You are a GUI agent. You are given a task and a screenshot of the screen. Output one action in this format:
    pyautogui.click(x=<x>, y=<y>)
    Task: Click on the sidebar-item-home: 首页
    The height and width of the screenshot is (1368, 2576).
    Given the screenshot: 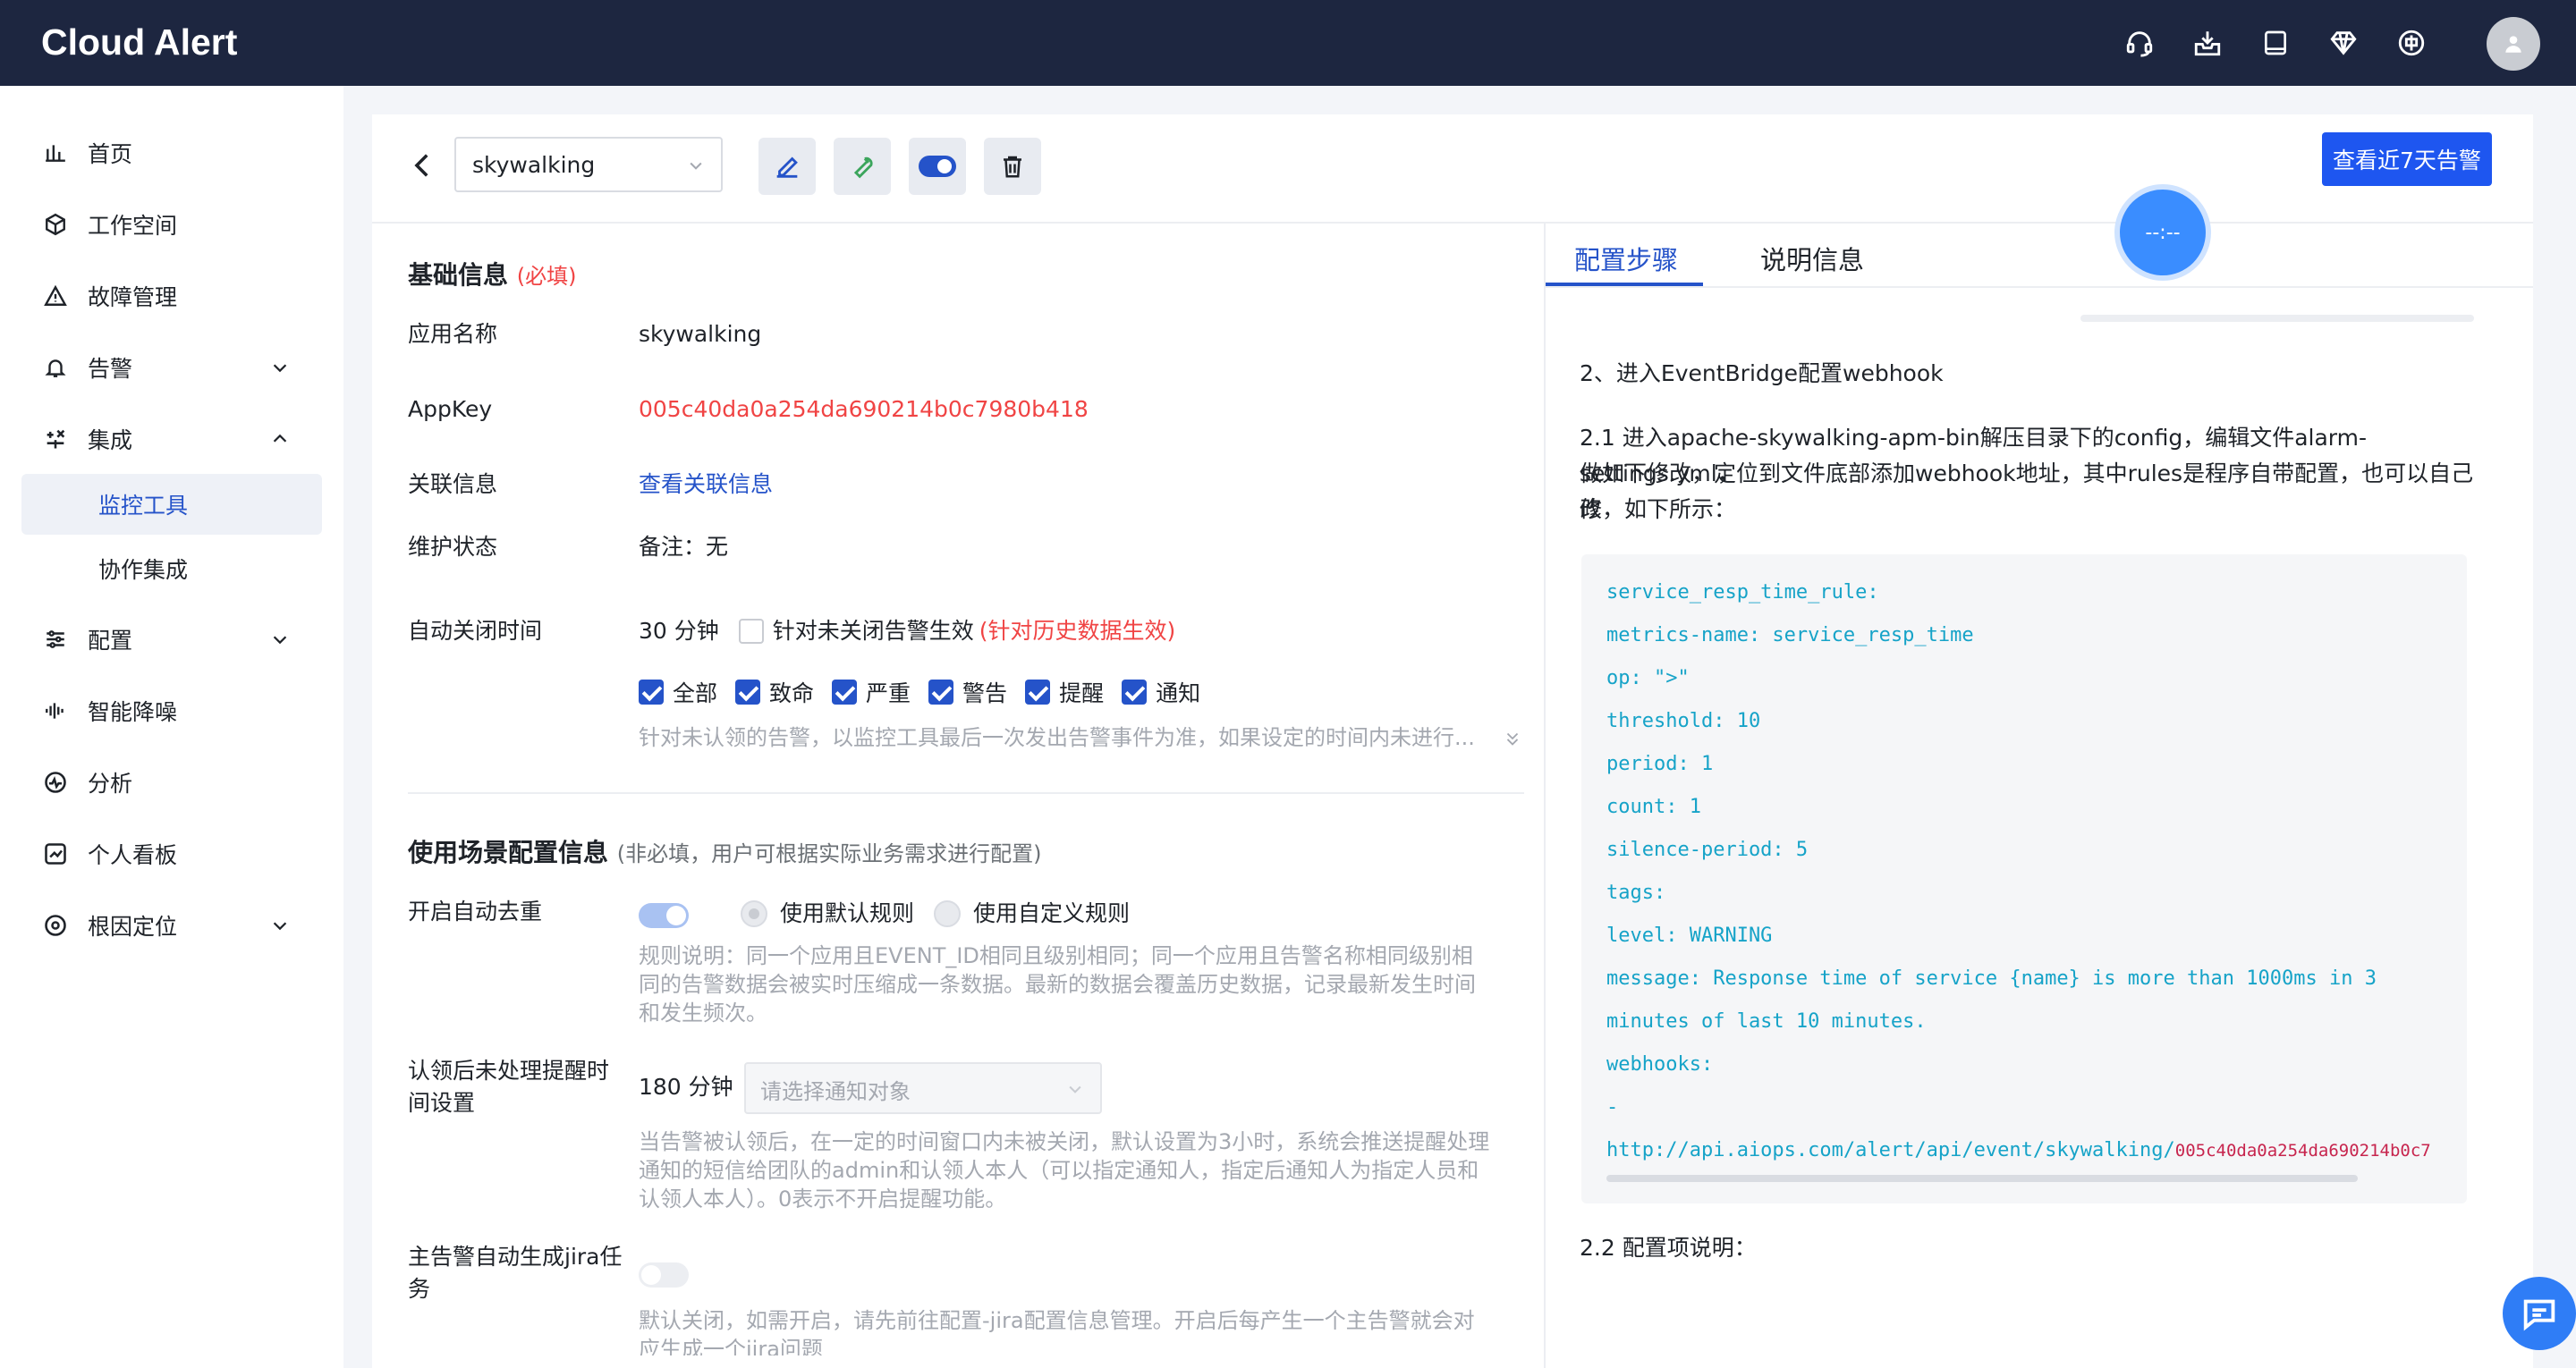 What is the action you would take?
    pyautogui.click(x=171, y=153)
    